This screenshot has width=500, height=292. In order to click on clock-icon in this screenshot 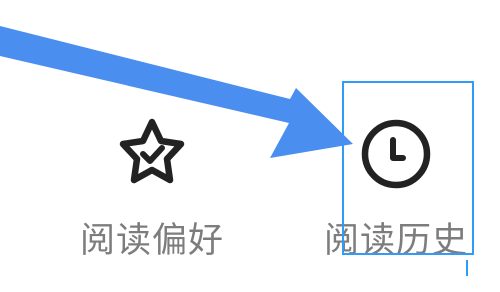, I will do `click(396, 152)`.